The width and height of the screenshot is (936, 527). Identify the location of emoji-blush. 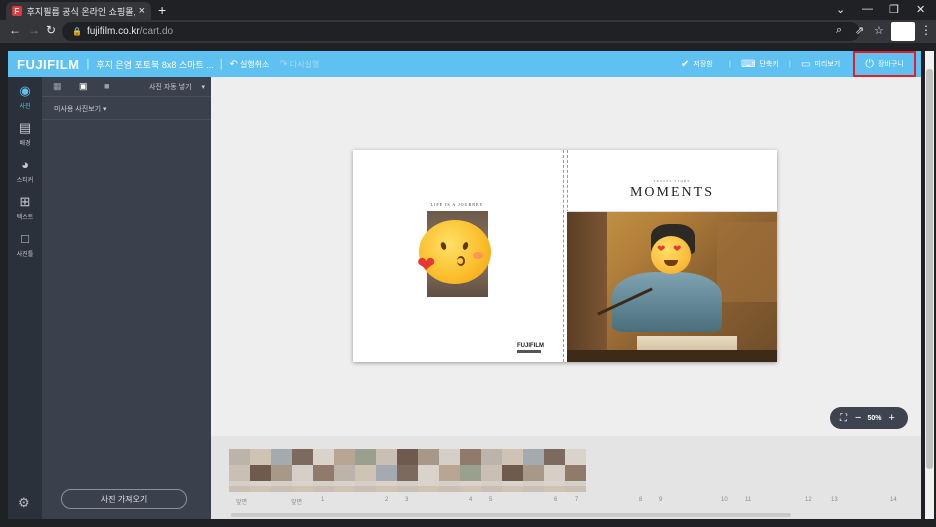
(478, 255).